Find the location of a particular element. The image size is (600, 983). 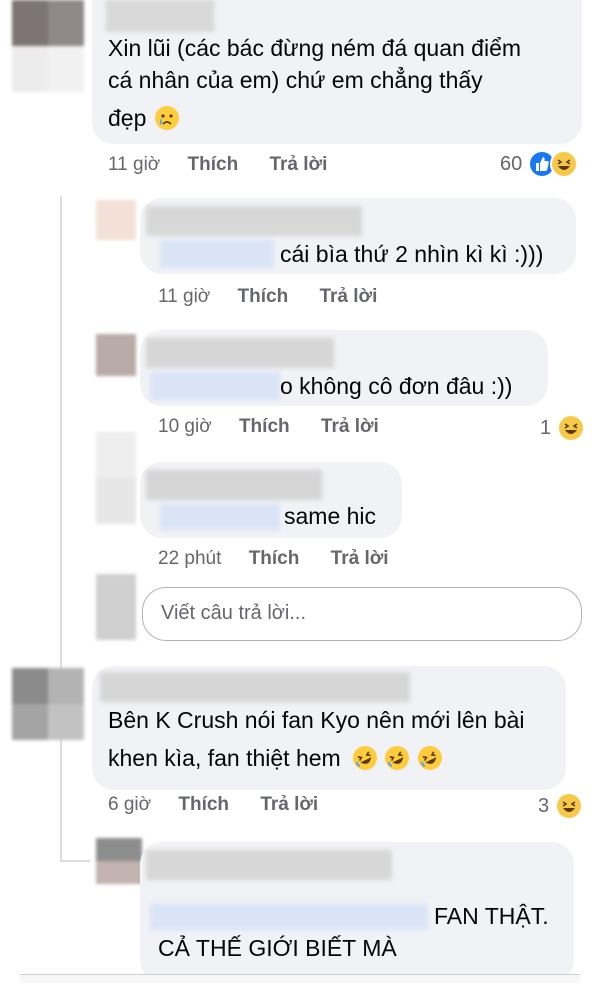

comment-text-line: đẹp is located at coordinates (143, 118).